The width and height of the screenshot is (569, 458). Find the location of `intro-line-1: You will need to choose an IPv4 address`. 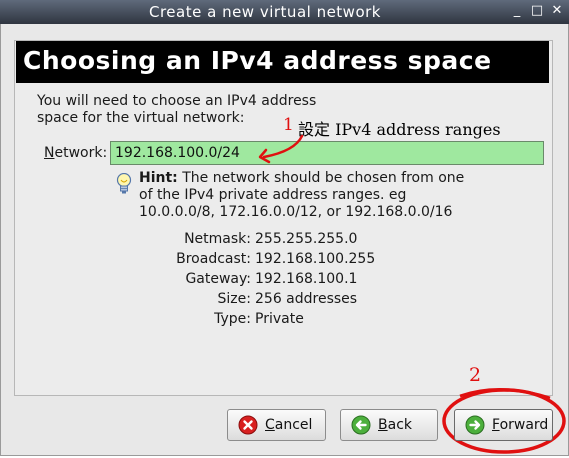

intro-line-1: You will need to choose an IPv4 address is located at coordinates (177, 101).